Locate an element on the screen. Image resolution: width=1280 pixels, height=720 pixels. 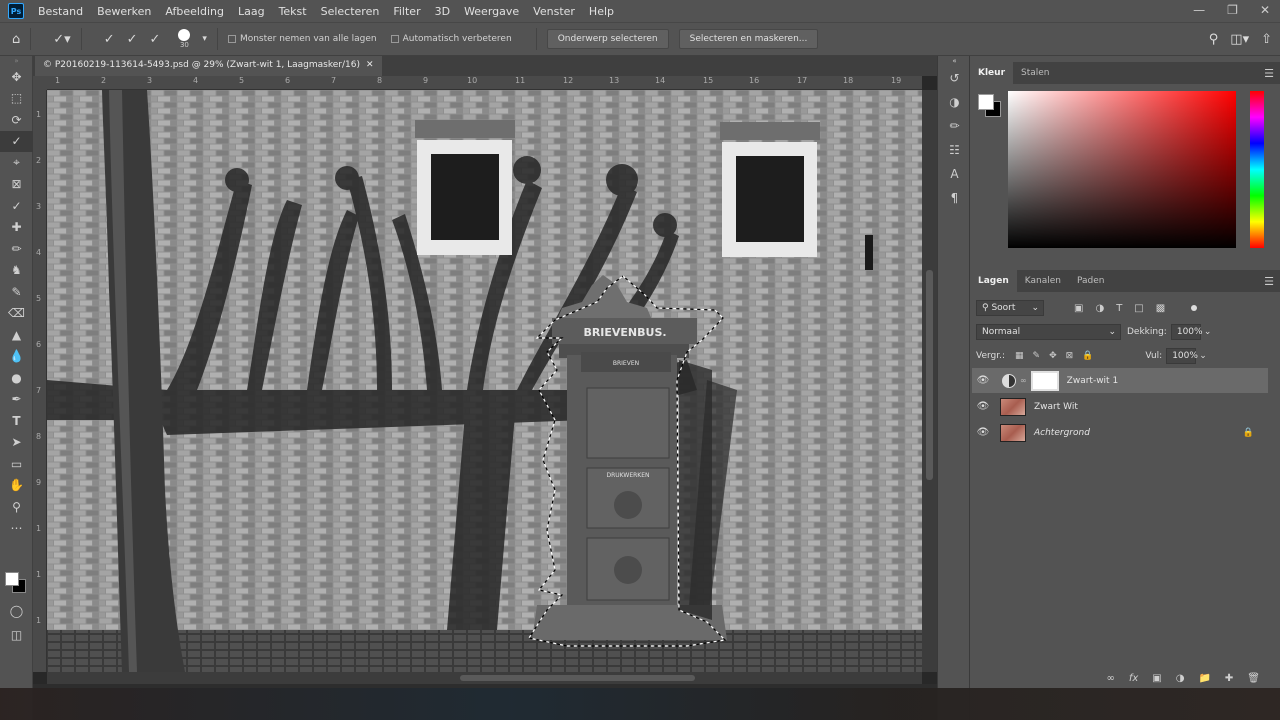
frame-tool-icon: ⊠ is located at coordinates (16, 185).